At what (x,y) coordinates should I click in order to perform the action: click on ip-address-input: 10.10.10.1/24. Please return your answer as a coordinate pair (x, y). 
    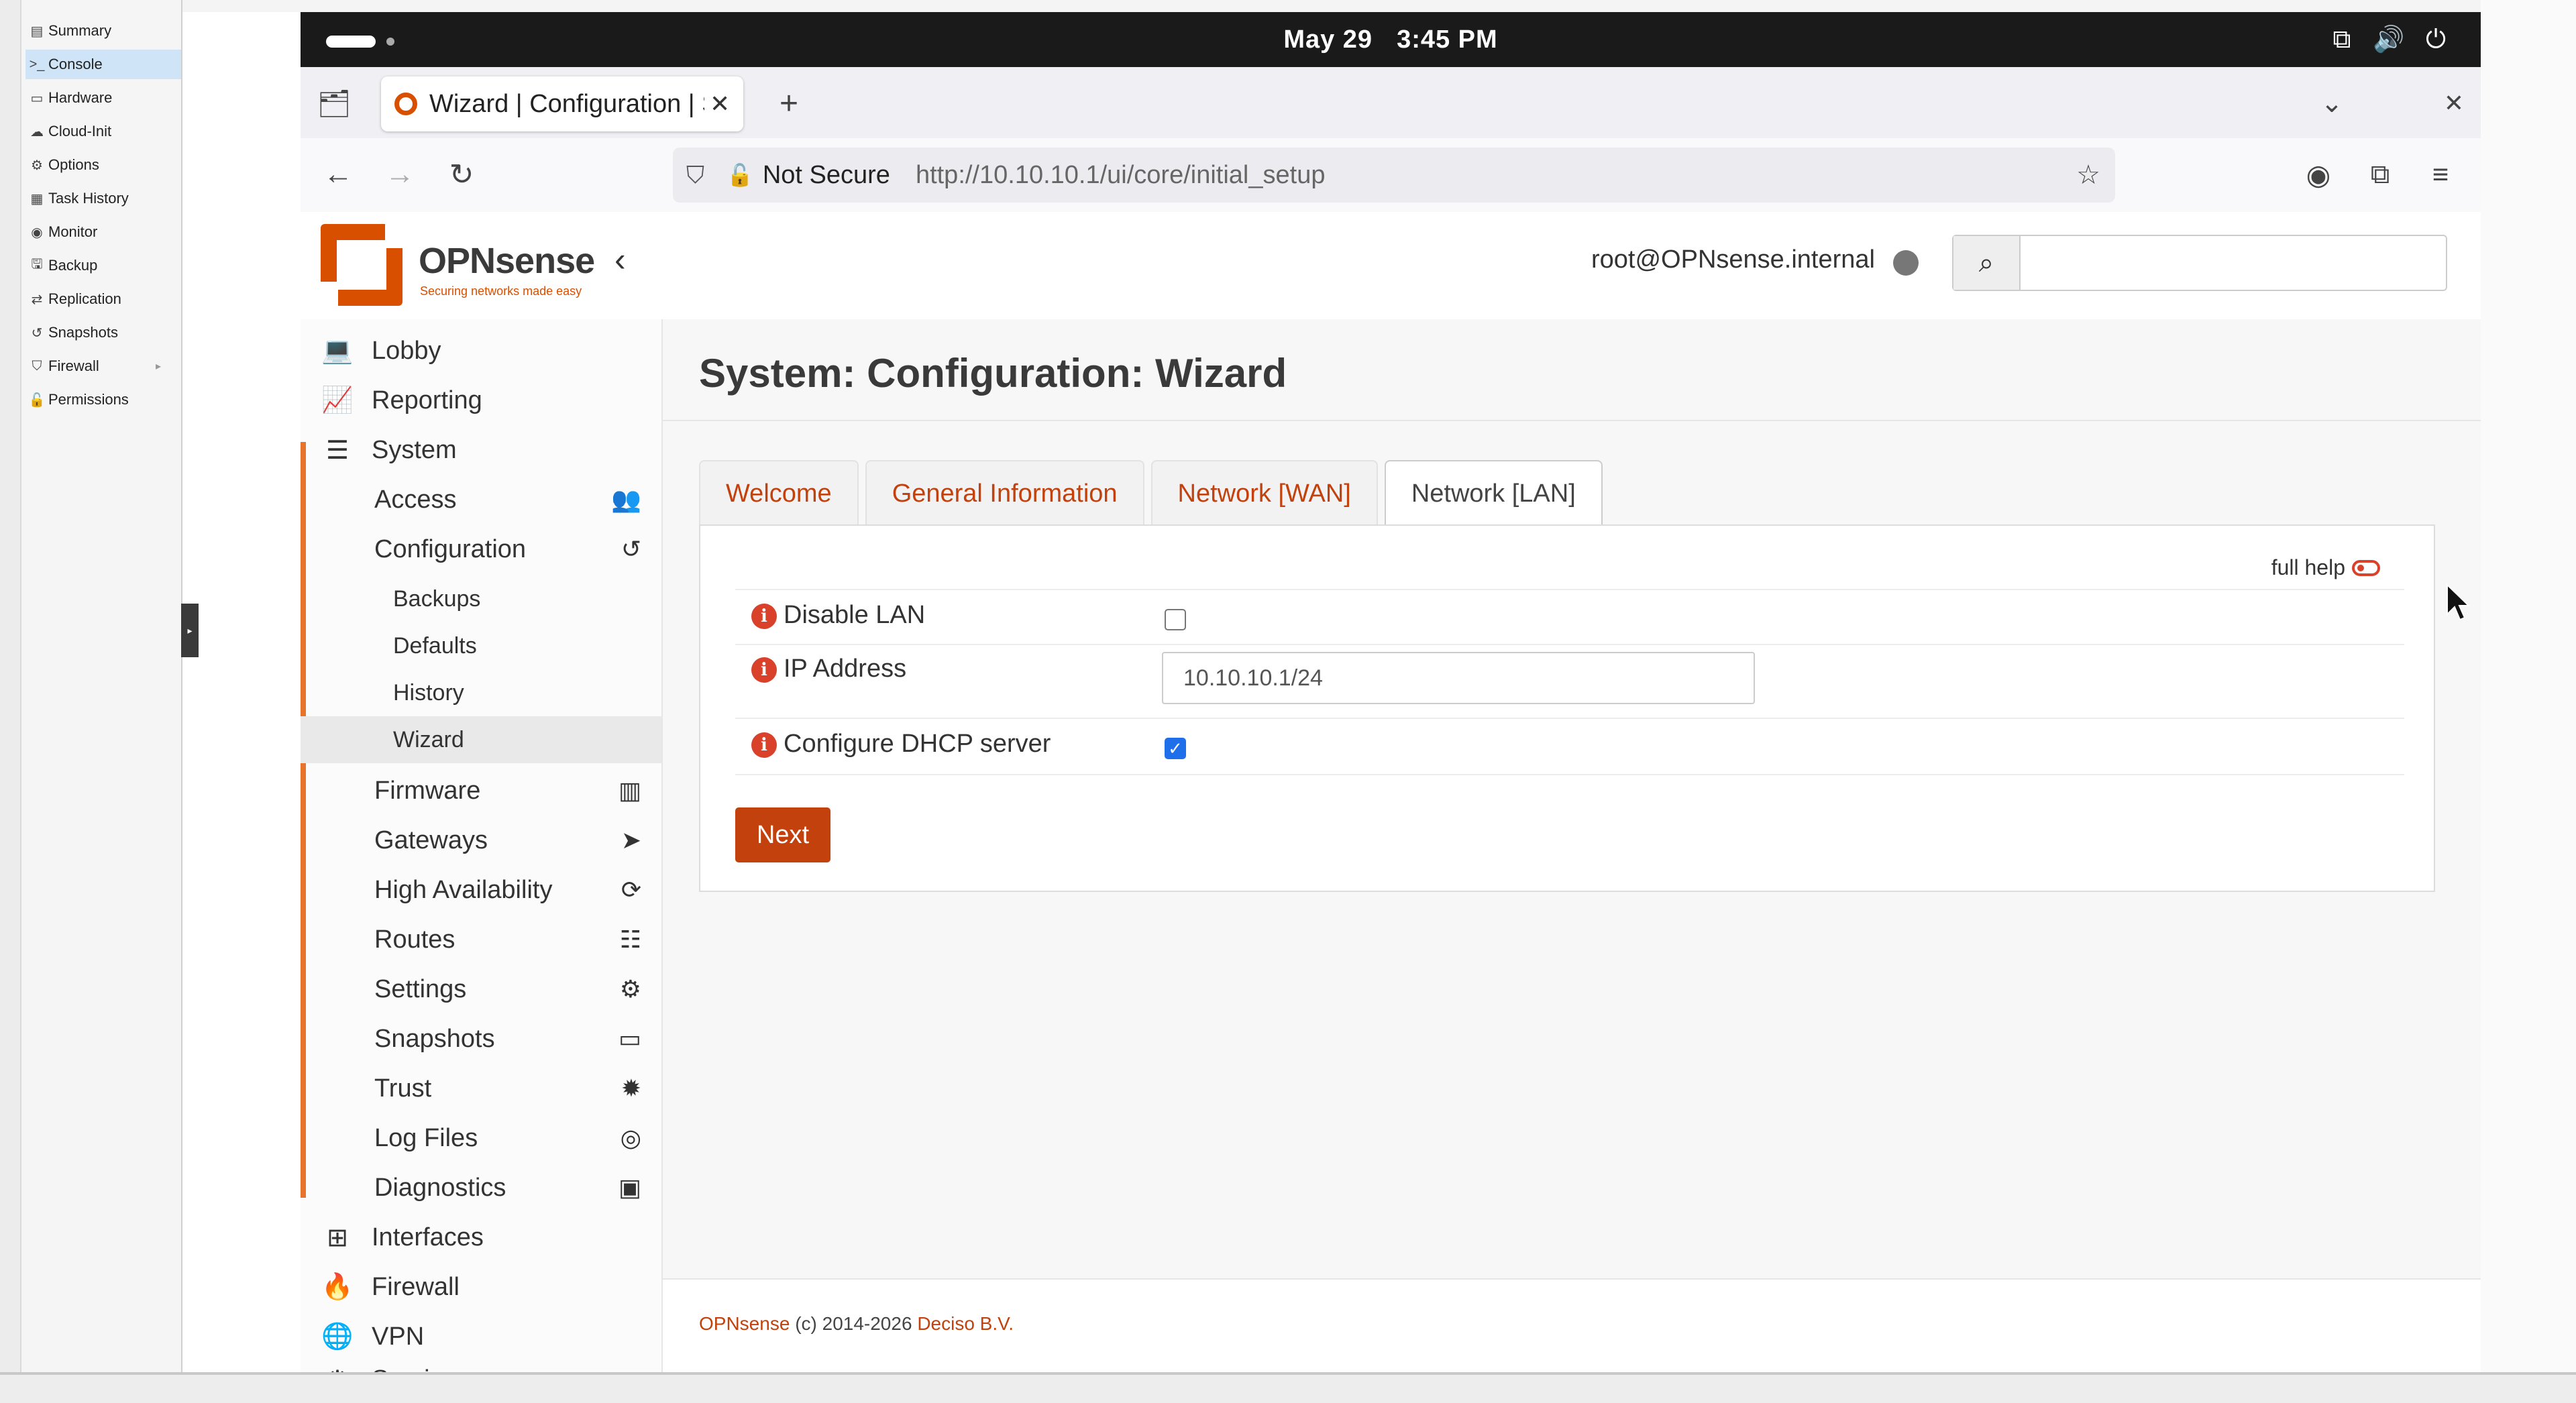
    Looking at the image, I should click on (1458, 678).